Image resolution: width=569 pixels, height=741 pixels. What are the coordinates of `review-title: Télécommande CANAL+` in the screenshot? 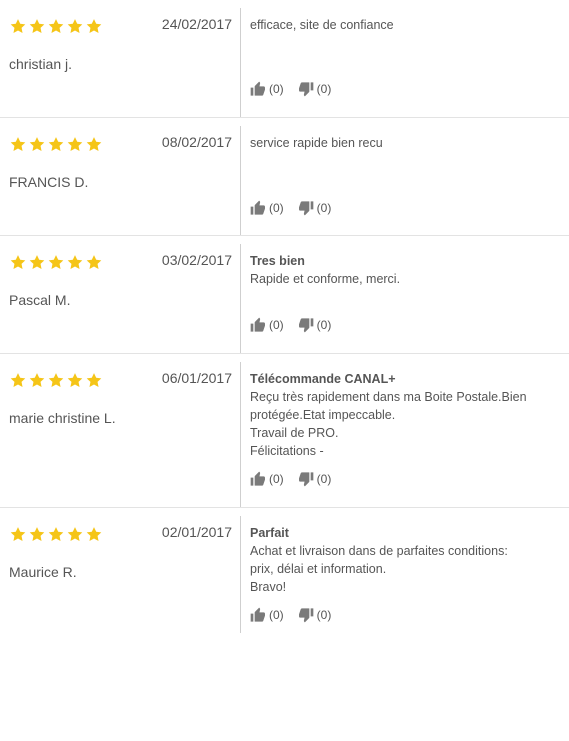 It's located at (323, 379).